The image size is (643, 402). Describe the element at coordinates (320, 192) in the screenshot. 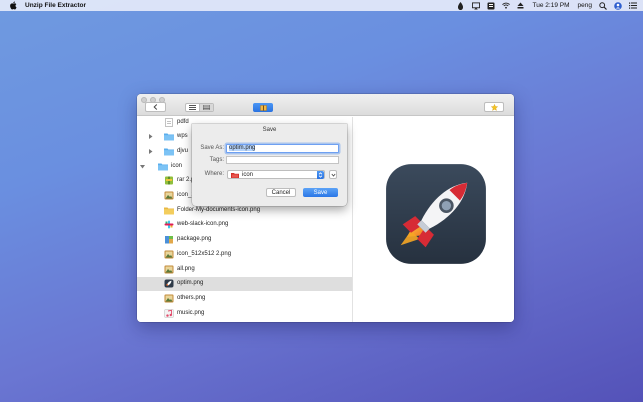

I see `save-button: Save` at that location.